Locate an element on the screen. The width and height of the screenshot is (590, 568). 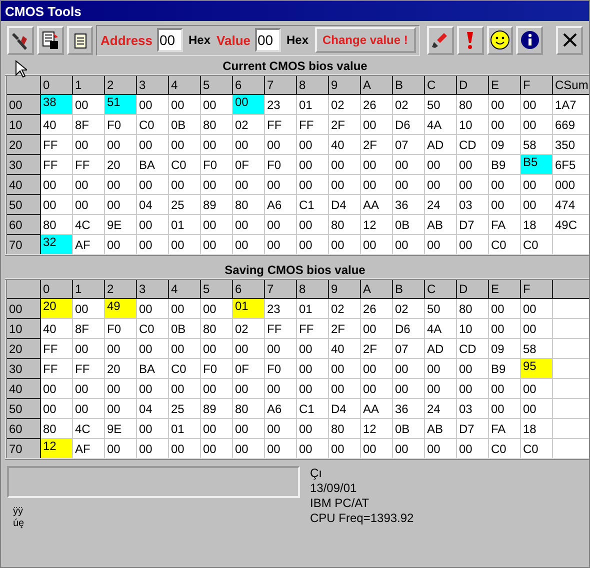
new-button is located at coordinates (80, 40).